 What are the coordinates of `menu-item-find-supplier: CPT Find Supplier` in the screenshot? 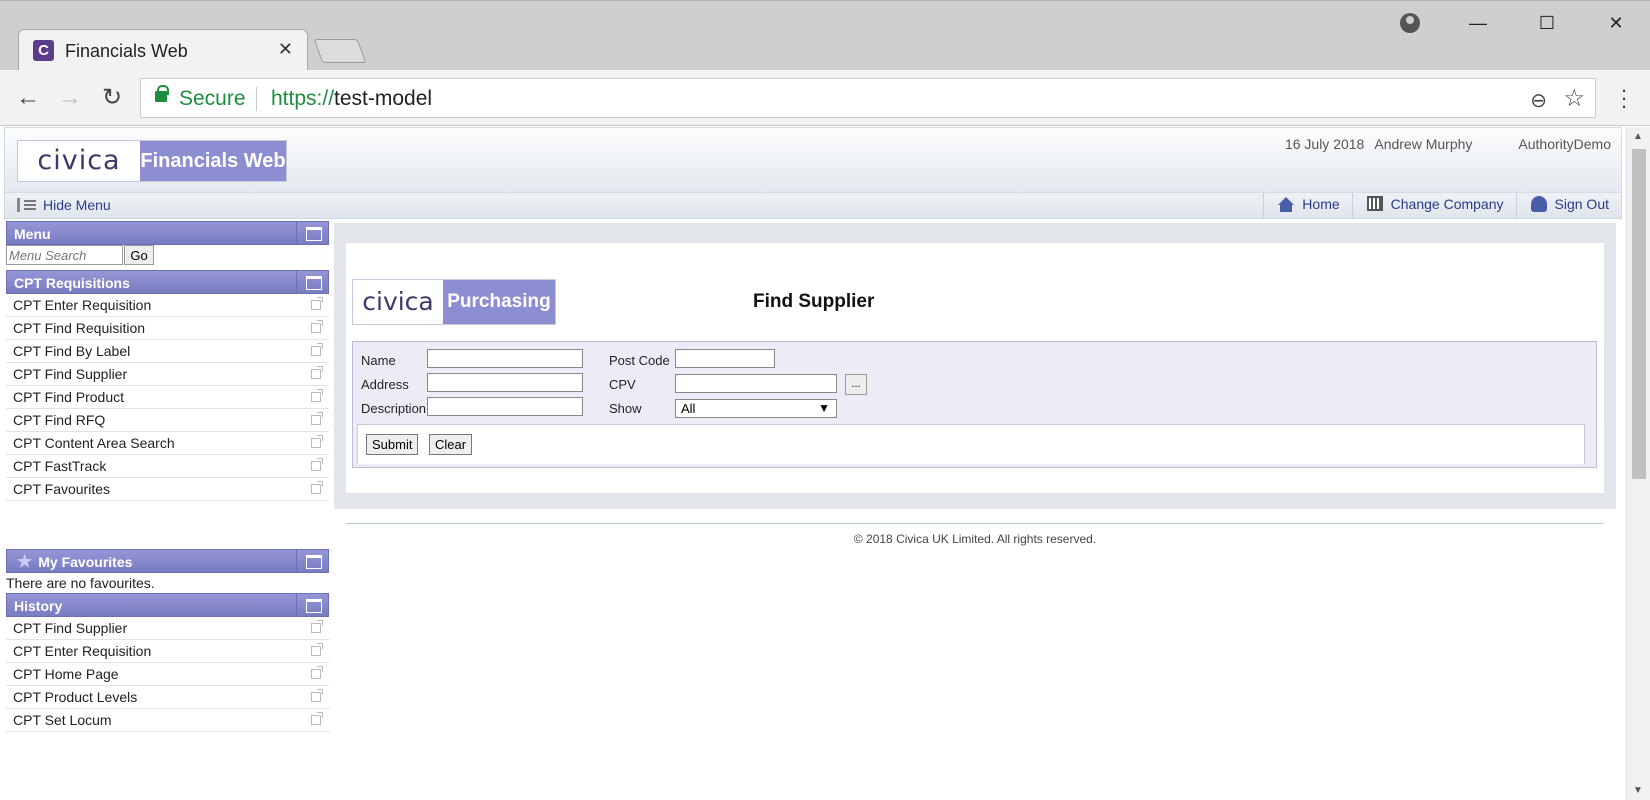 It's located at (167, 374).